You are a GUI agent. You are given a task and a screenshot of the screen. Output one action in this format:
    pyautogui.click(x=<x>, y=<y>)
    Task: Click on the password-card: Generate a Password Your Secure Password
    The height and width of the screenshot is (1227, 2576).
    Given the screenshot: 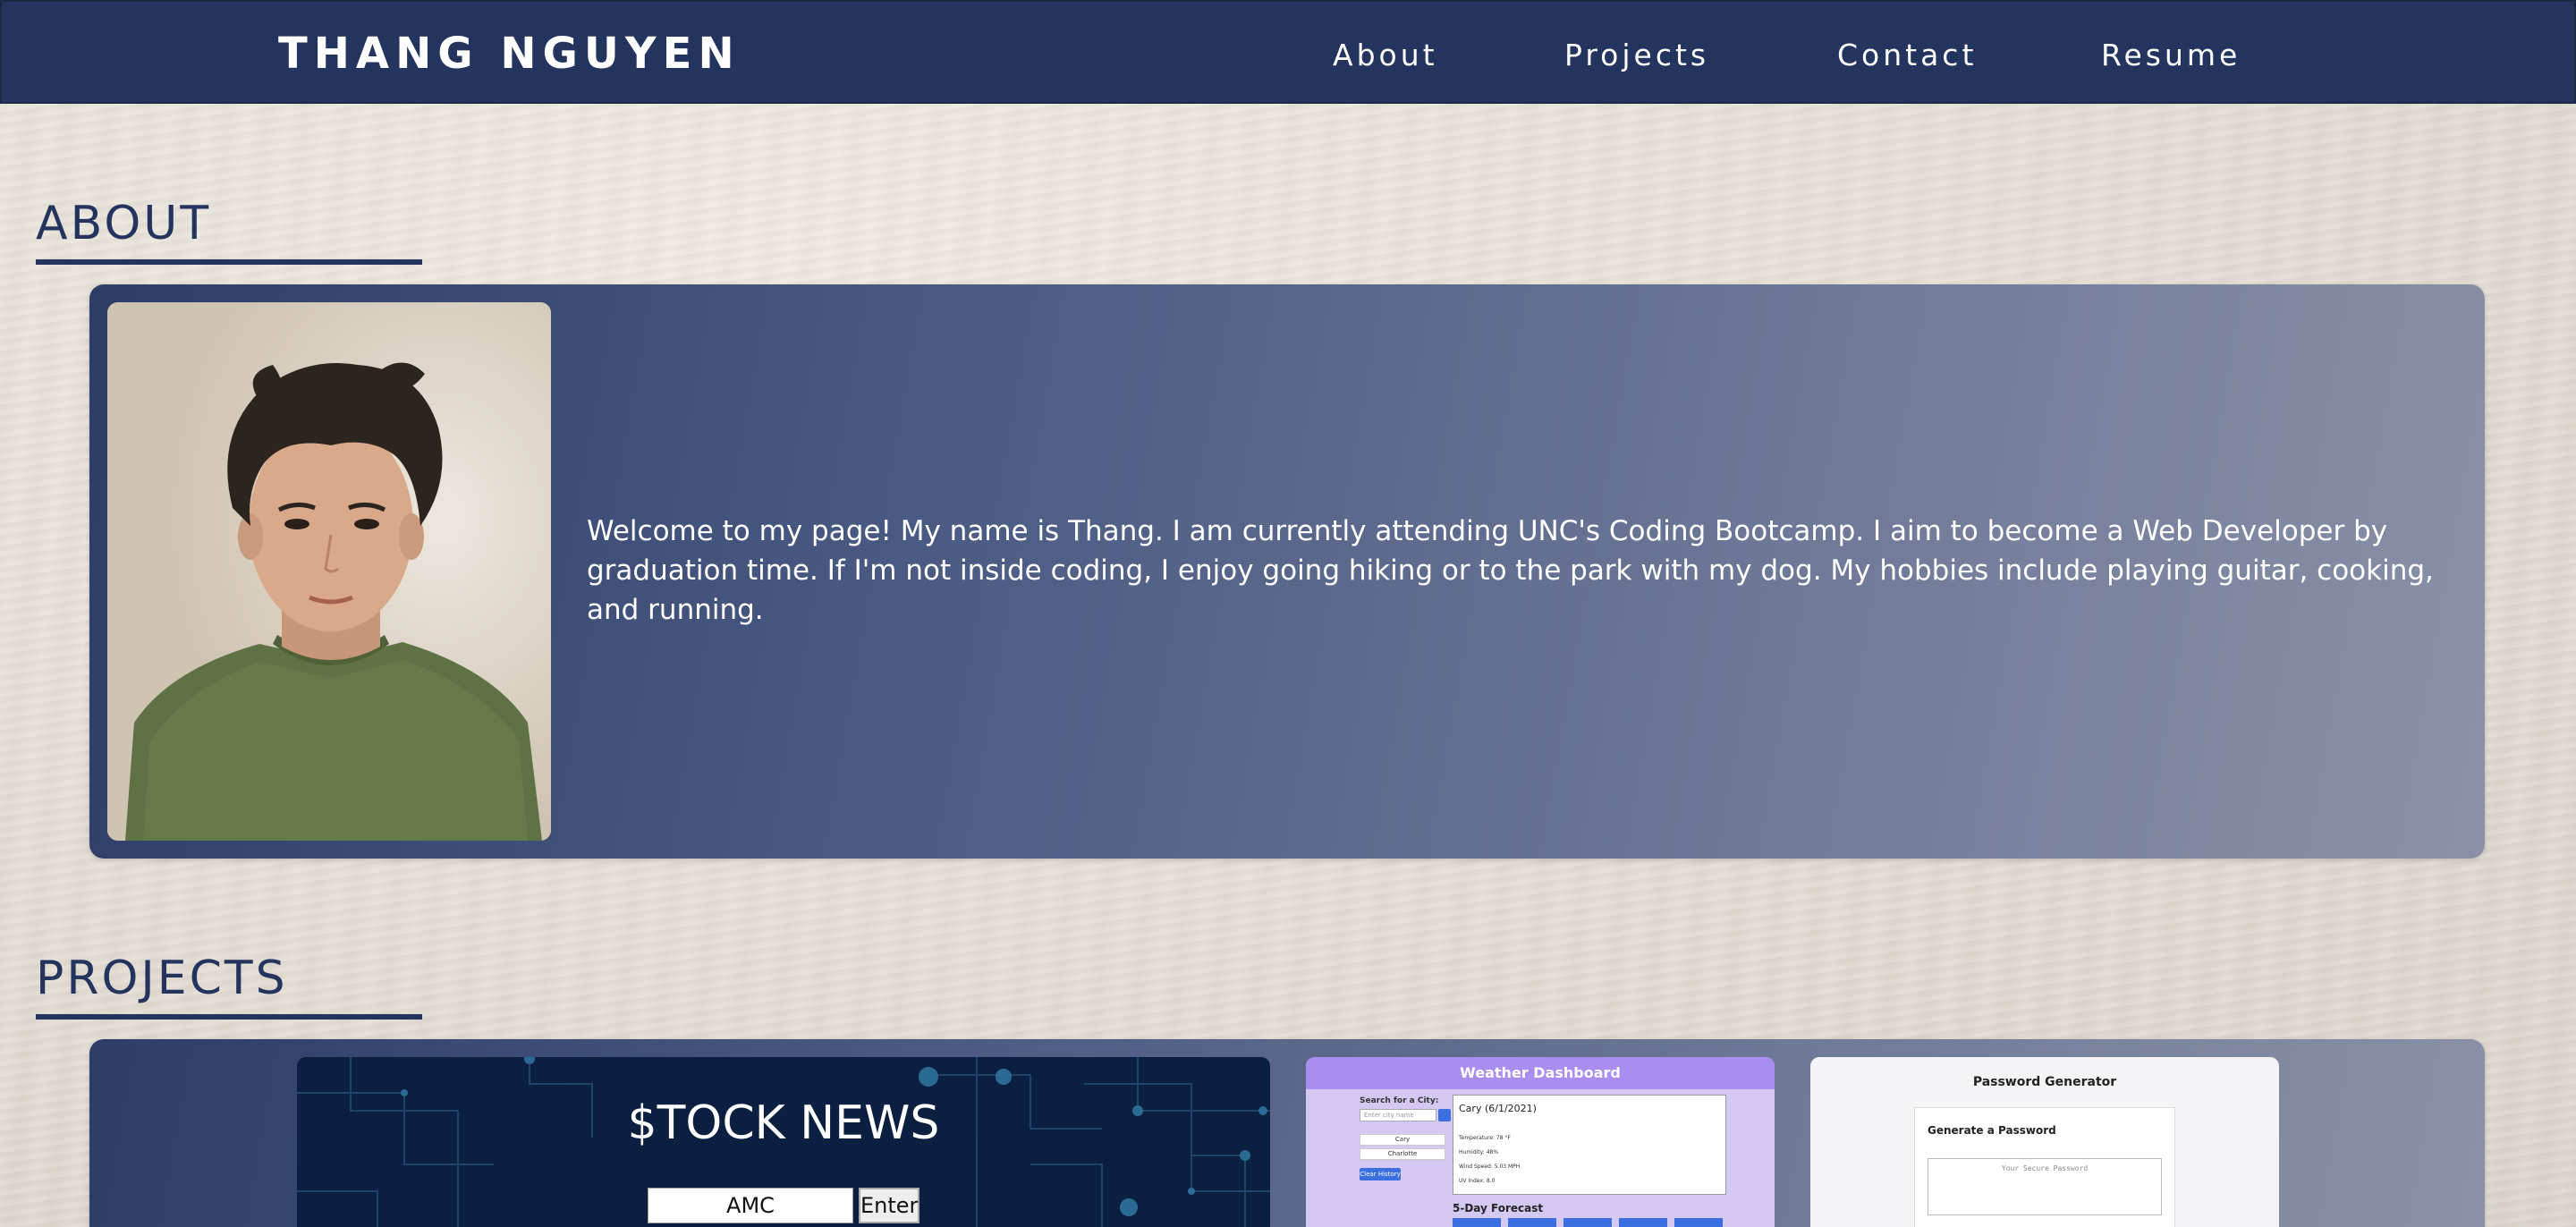 What is the action you would take?
    pyautogui.click(x=2044, y=1167)
    